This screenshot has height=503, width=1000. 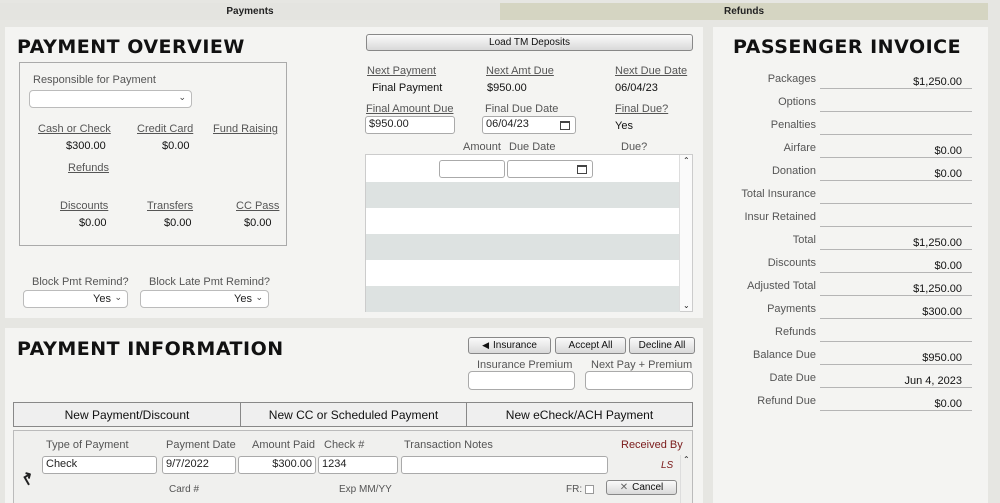 I want to click on tab-refunds-label: Refunds, so click(x=744, y=11).